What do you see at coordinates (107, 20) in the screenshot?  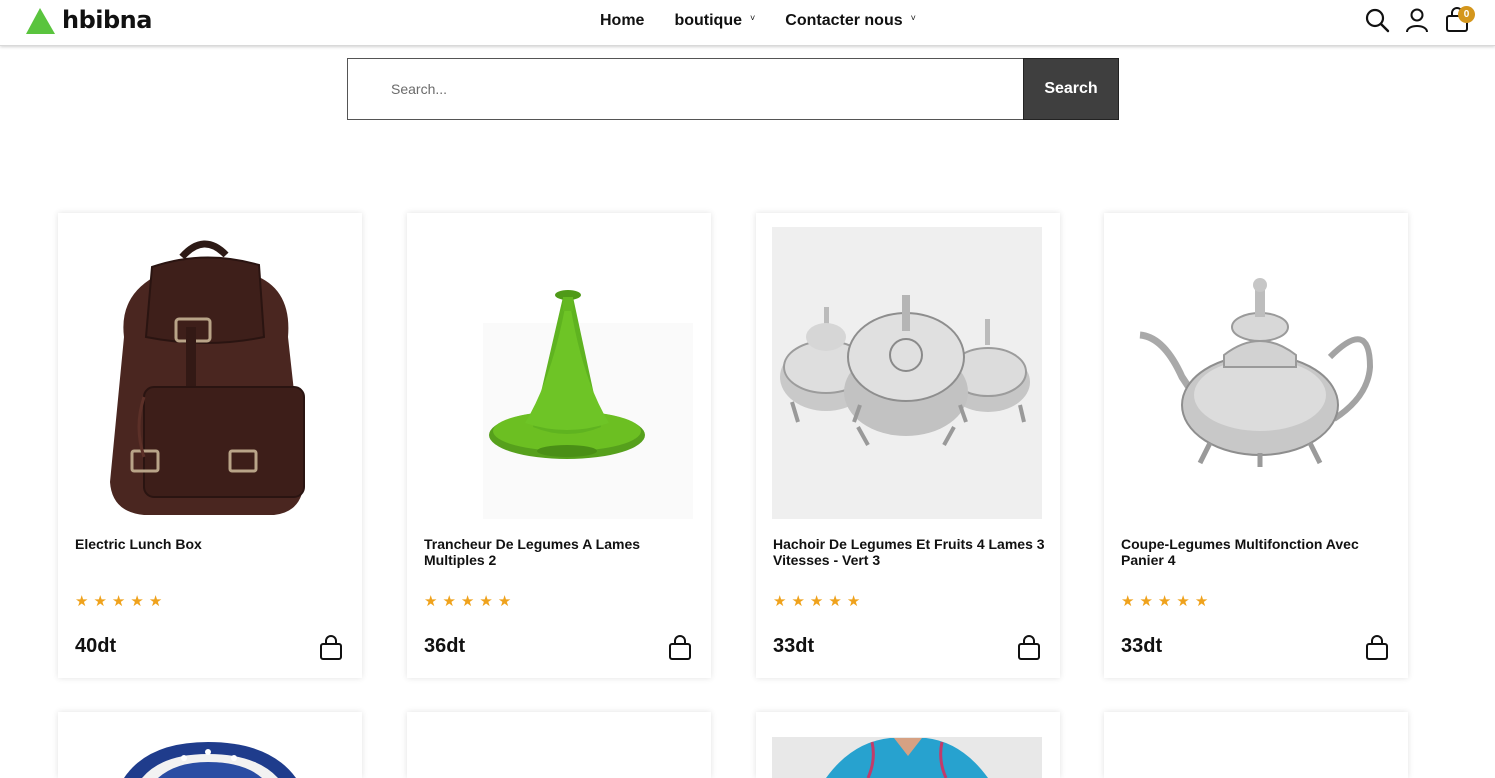 I see `brand-name: hbibna` at bounding box center [107, 20].